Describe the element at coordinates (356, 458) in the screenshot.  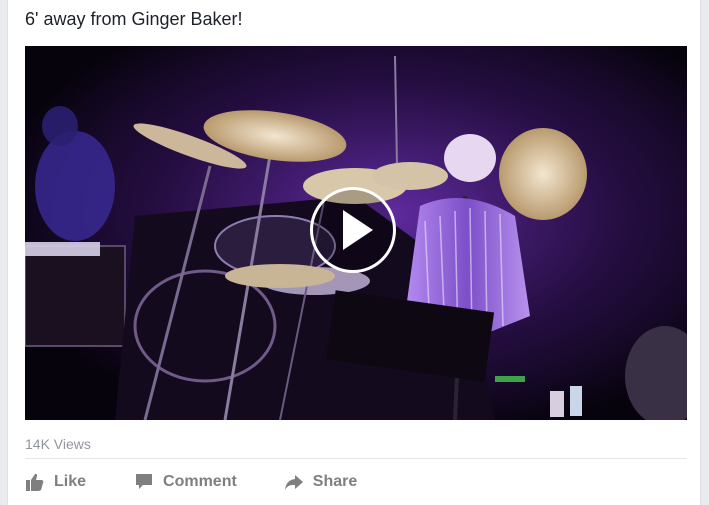
I see `divider` at that location.